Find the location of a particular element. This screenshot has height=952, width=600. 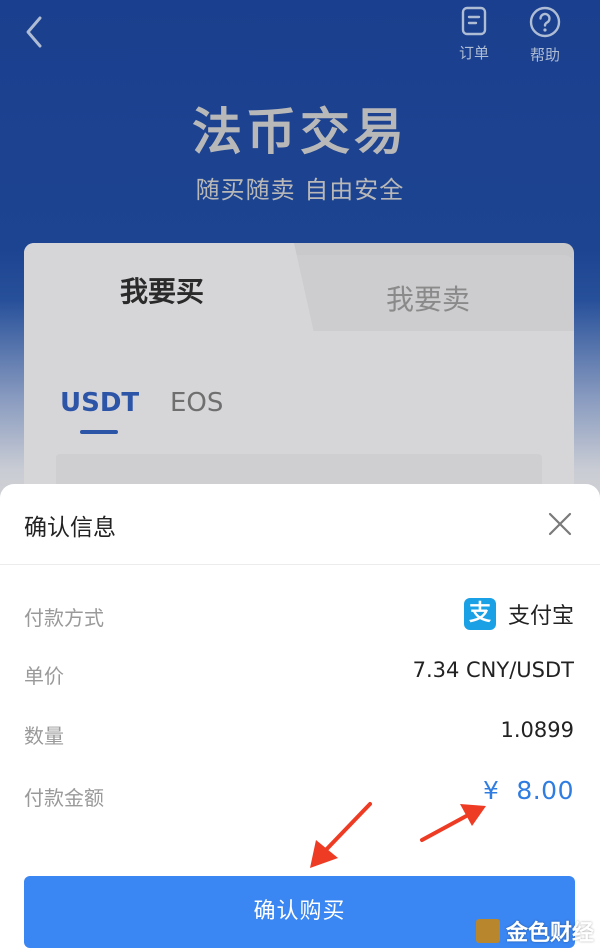

coin-tab-usdt: USDT is located at coordinates (99, 403).